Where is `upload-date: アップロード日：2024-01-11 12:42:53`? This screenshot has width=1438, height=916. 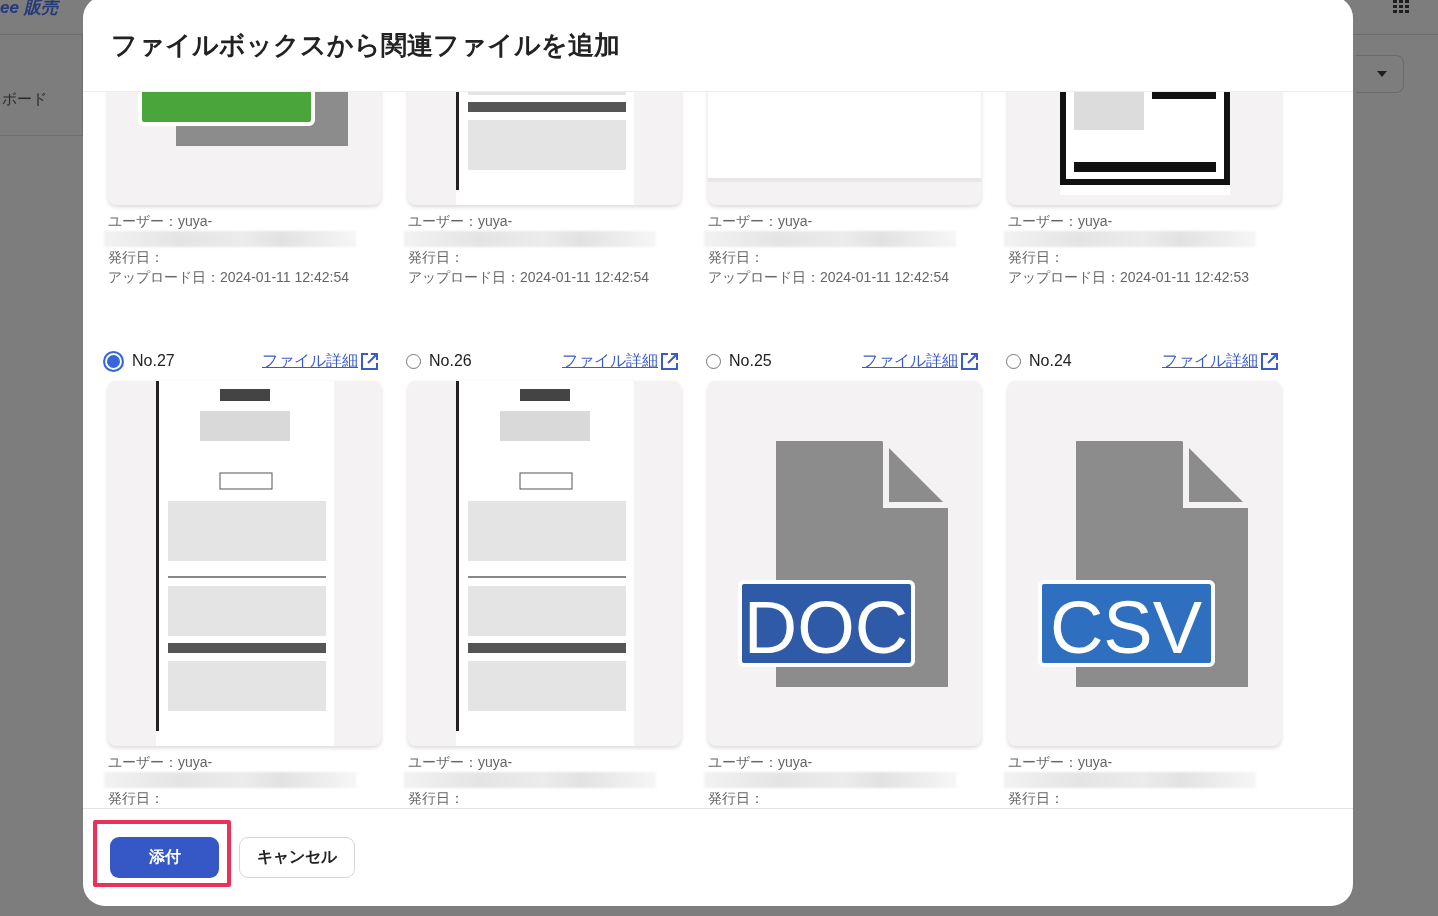 upload-date: アップロード日：2024-01-11 12:42:53 is located at coordinates (1129, 277).